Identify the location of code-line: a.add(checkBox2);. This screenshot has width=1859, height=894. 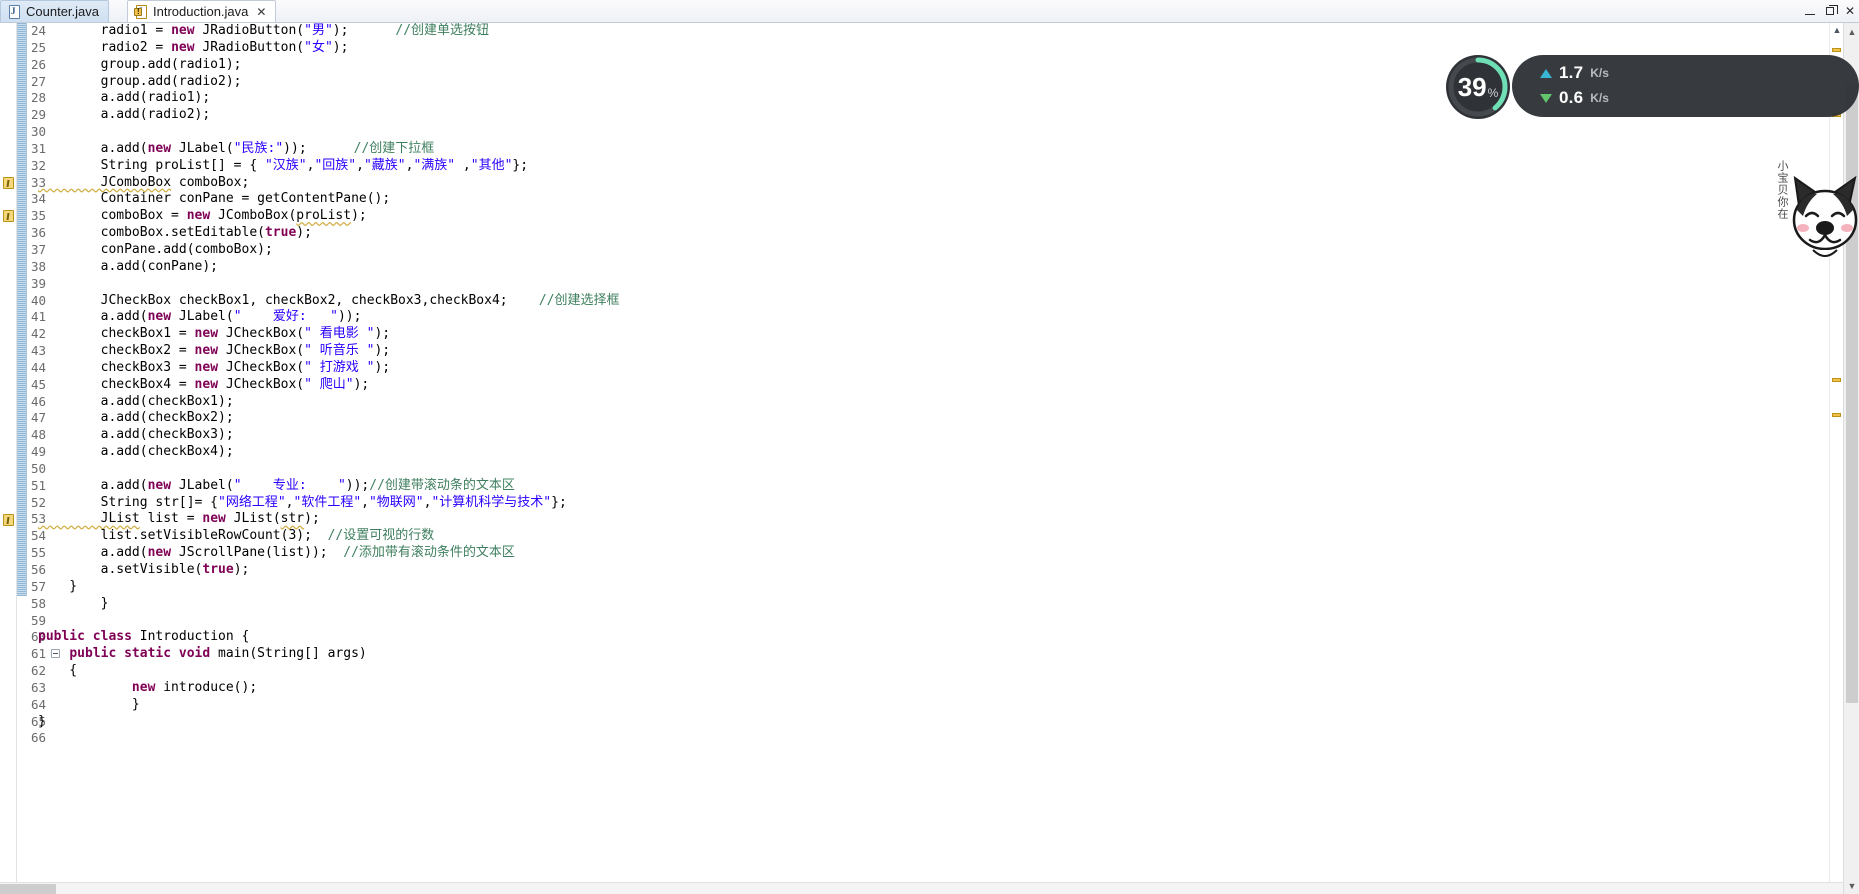
(930, 418).